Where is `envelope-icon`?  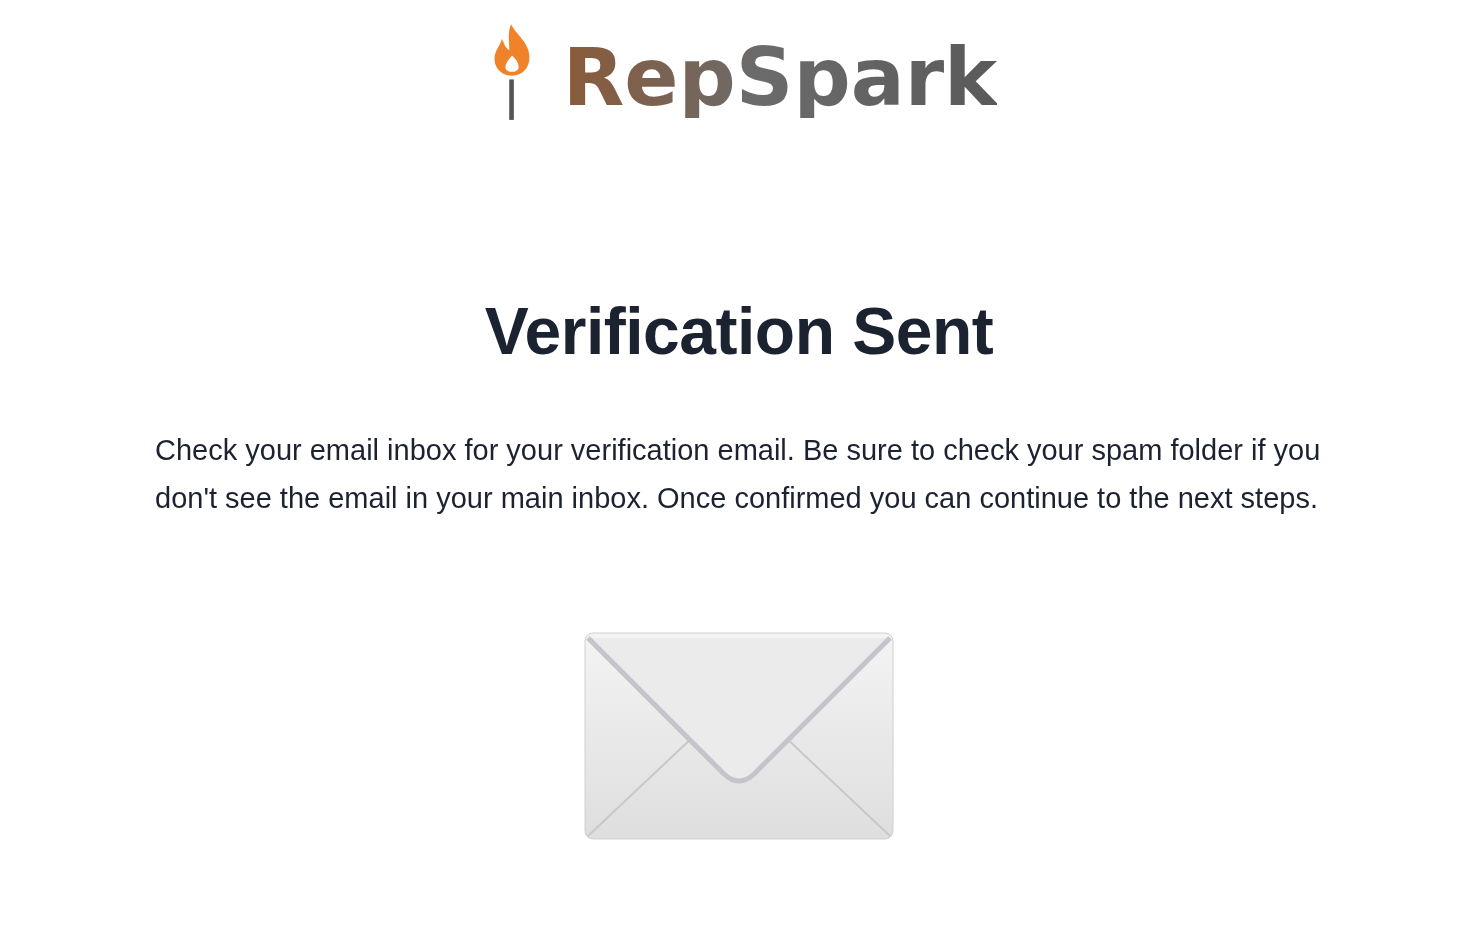 envelope-icon is located at coordinates (739, 736).